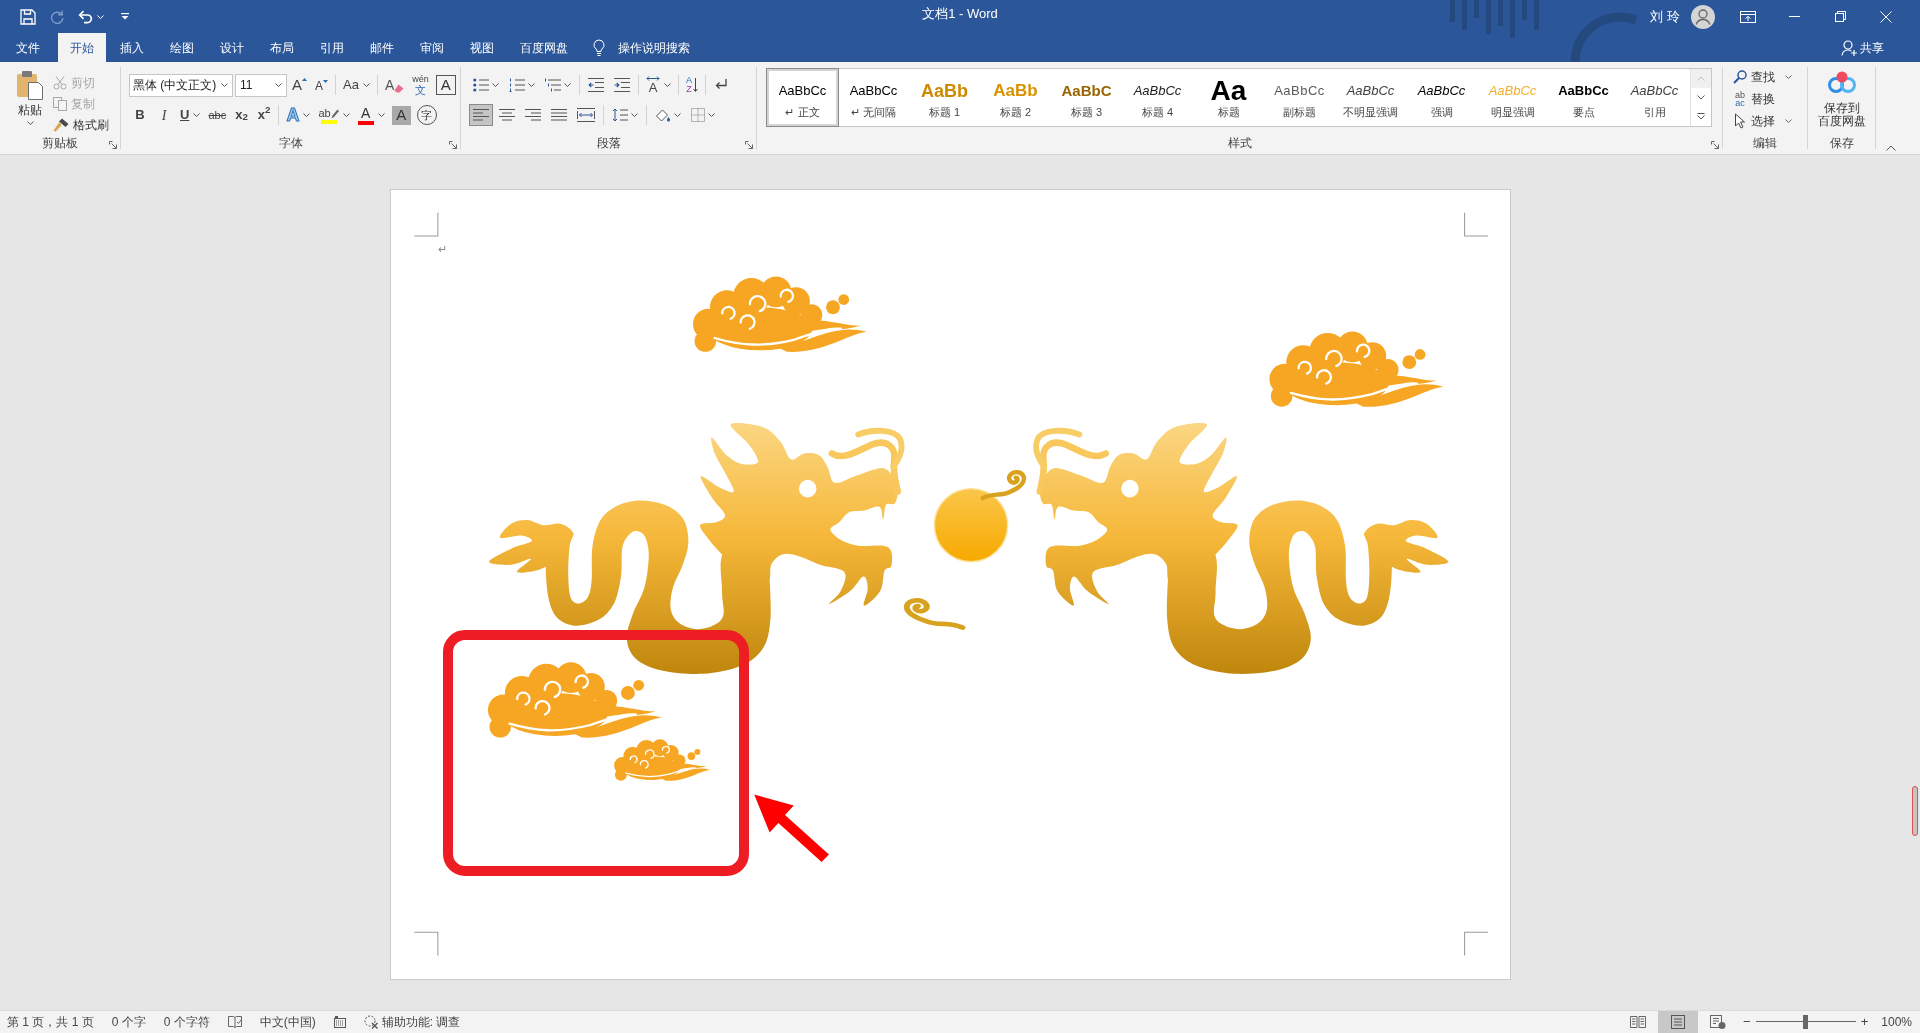  Describe the element at coordinates (1512, 97) in the screenshot. I see `style-gallery-item: AaBbCc 明显强调` at that location.